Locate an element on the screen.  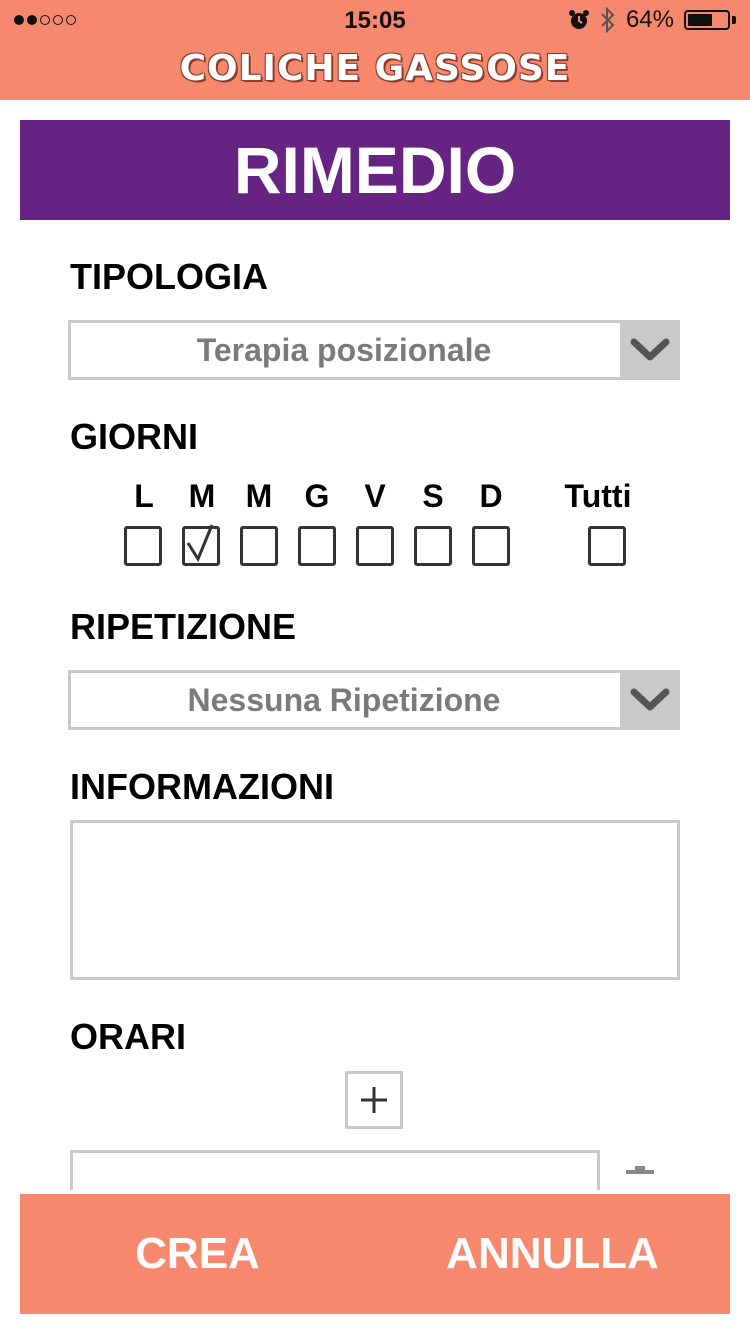
ripetizione-label: RIPETIZIONE is located at coordinates (183, 626).